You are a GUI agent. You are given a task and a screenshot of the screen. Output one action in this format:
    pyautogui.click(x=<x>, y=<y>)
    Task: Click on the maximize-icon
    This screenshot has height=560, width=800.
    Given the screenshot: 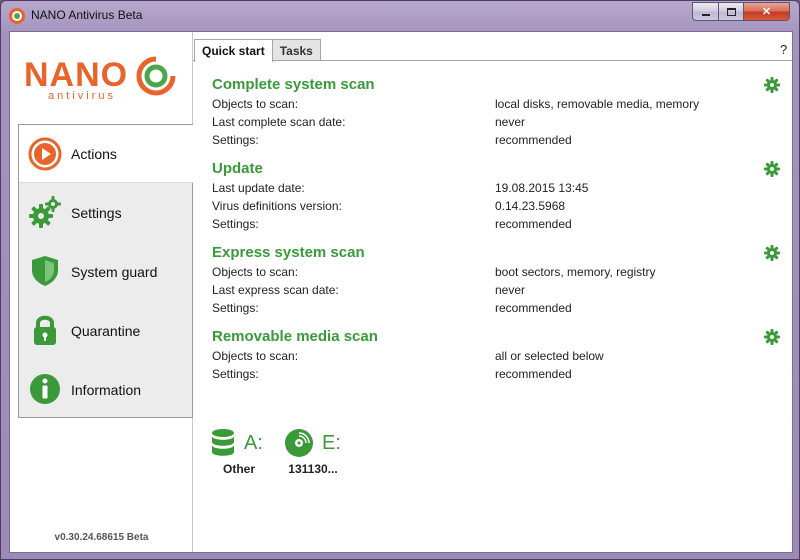 What is the action you would take?
    pyautogui.click(x=731, y=11)
    